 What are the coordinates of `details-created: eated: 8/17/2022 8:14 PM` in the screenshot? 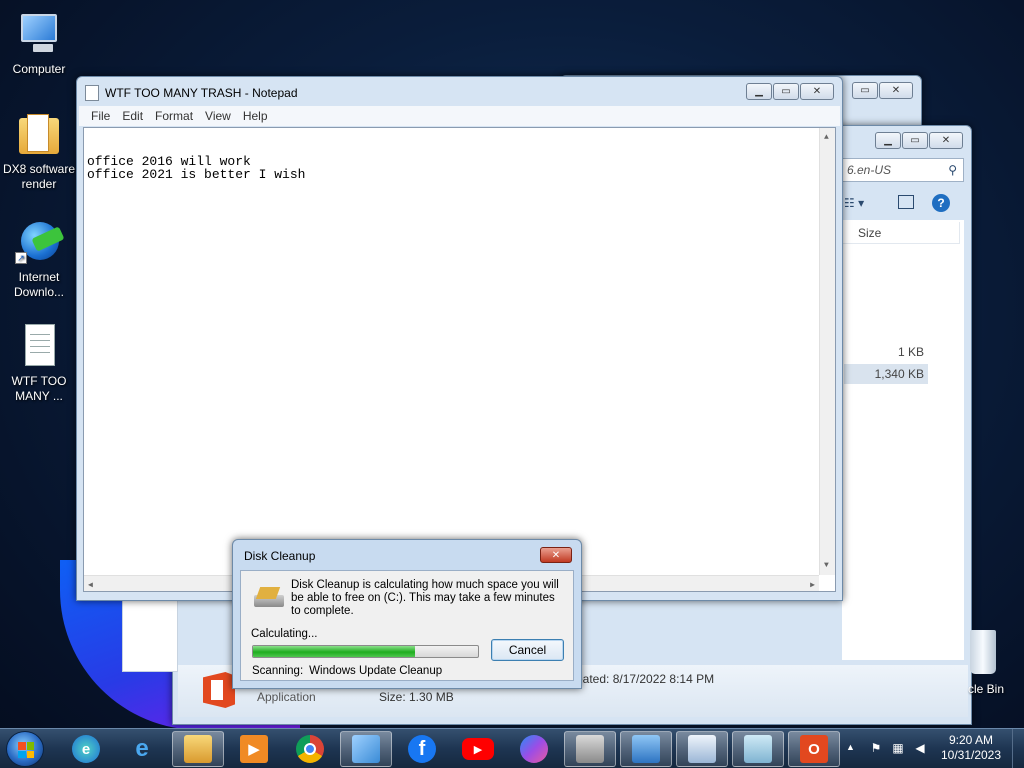 It's located at (645, 679).